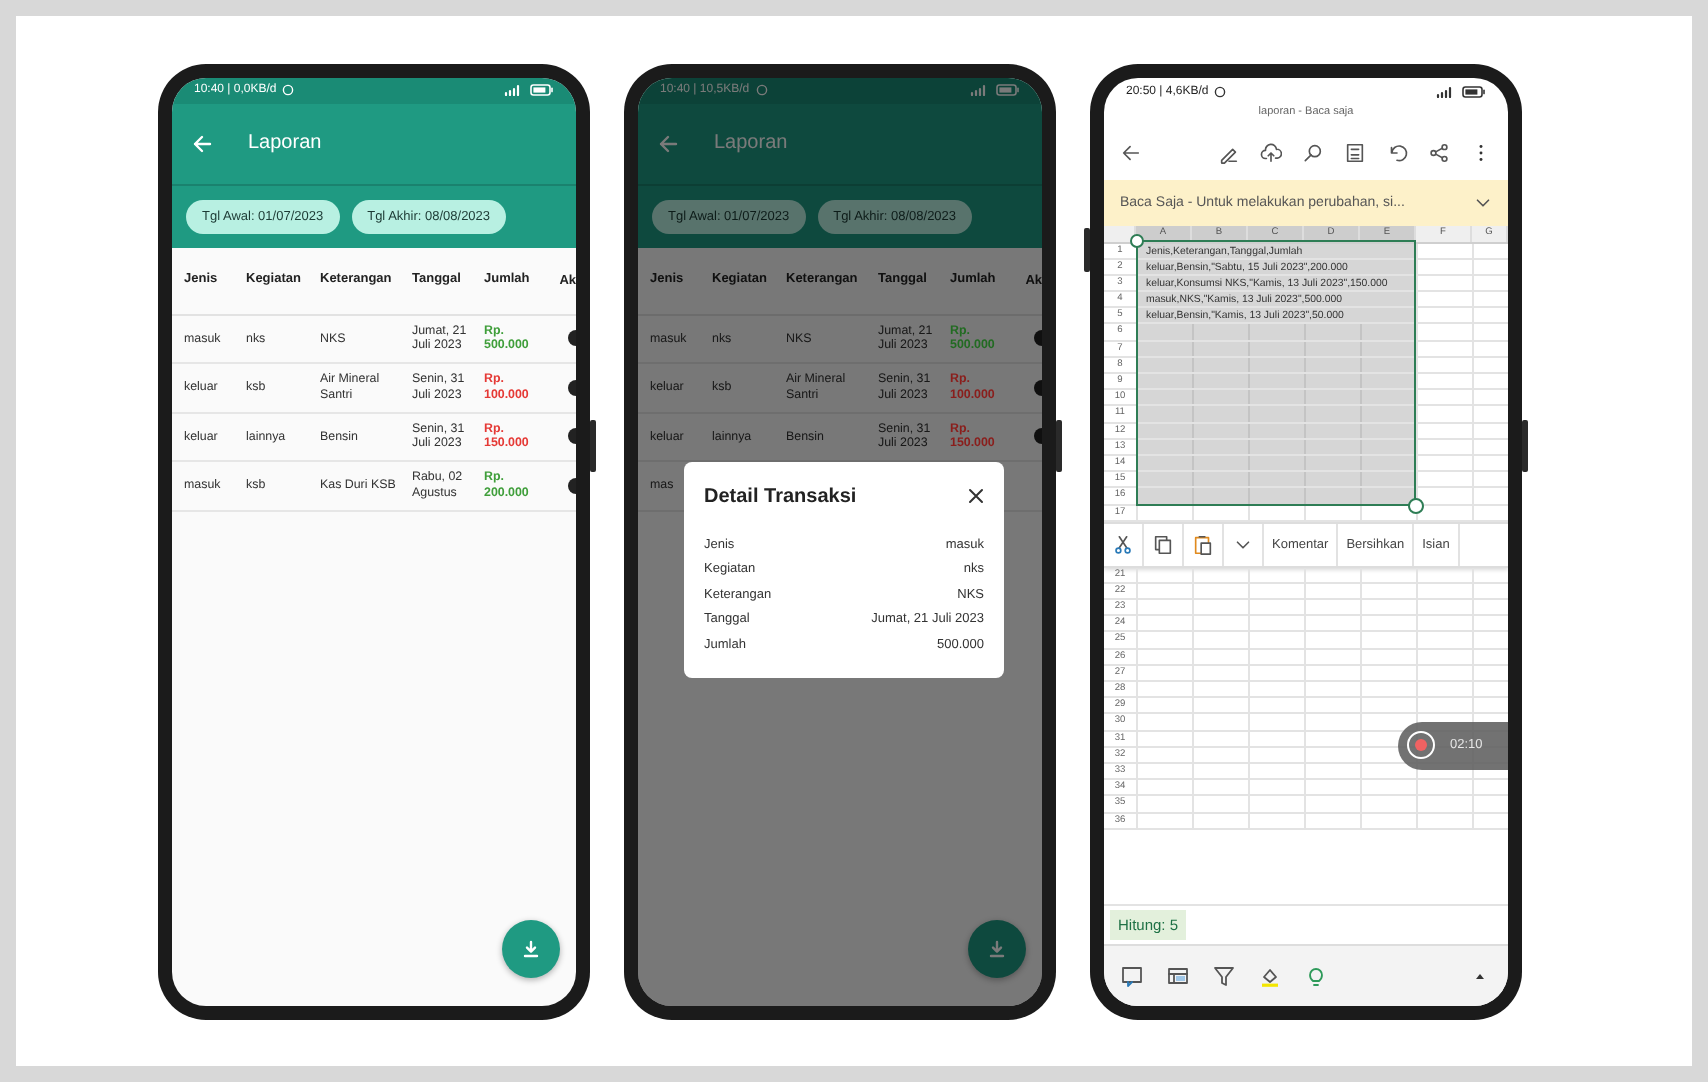 The image size is (1708, 1082). What do you see at coordinates (1271, 153) in the screenshot?
I see `cloud-upload-icon` at bounding box center [1271, 153].